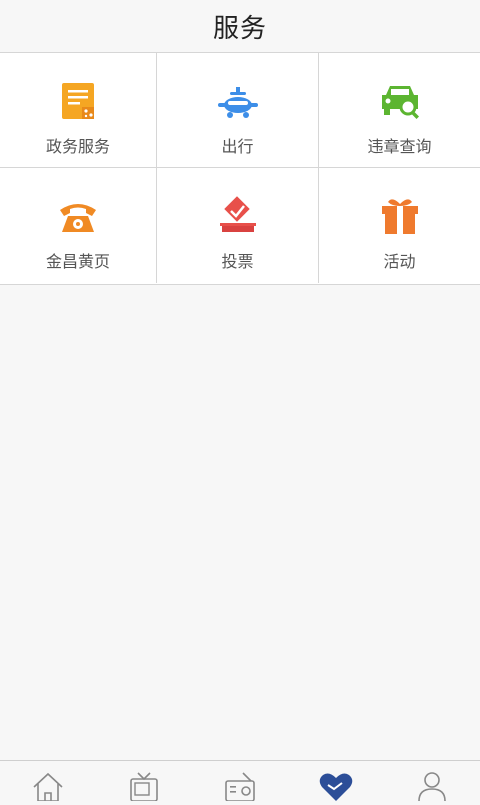 This screenshot has width=480, height=805. What do you see at coordinates (144, 781) in the screenshot?
I see `tab-tv` at bounding box center [144, 781].